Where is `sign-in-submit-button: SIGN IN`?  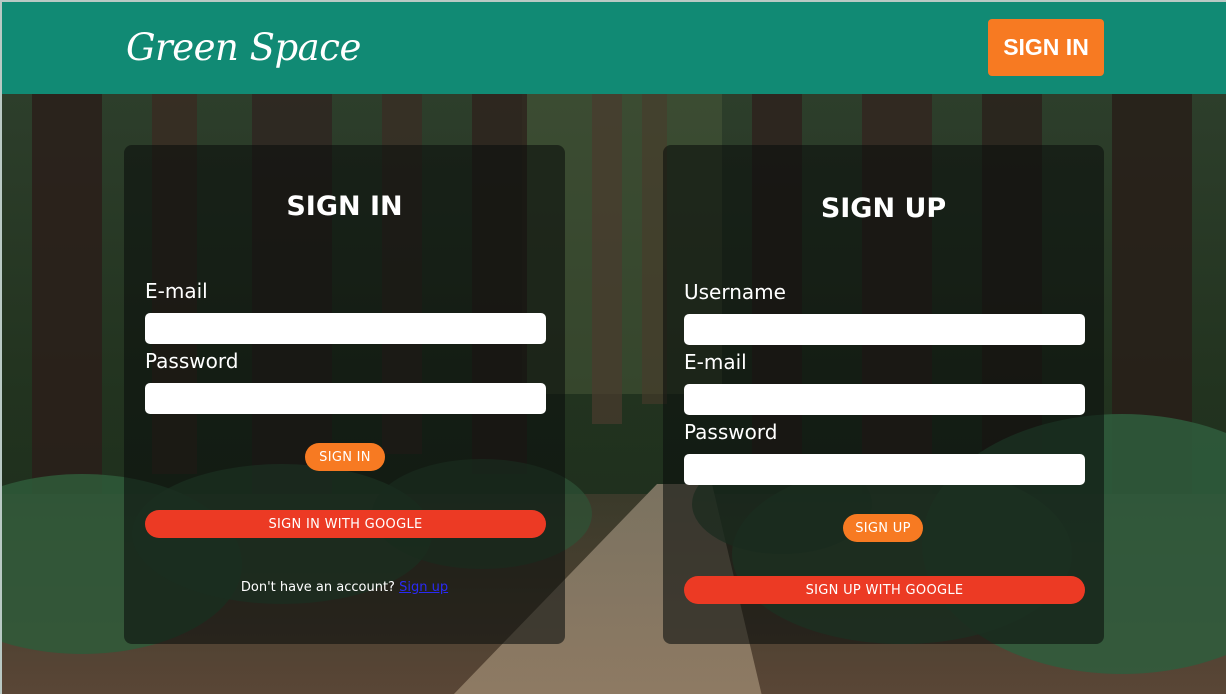 sign-in-submit-button: SIGN IN is located at coordinates (345, 457).